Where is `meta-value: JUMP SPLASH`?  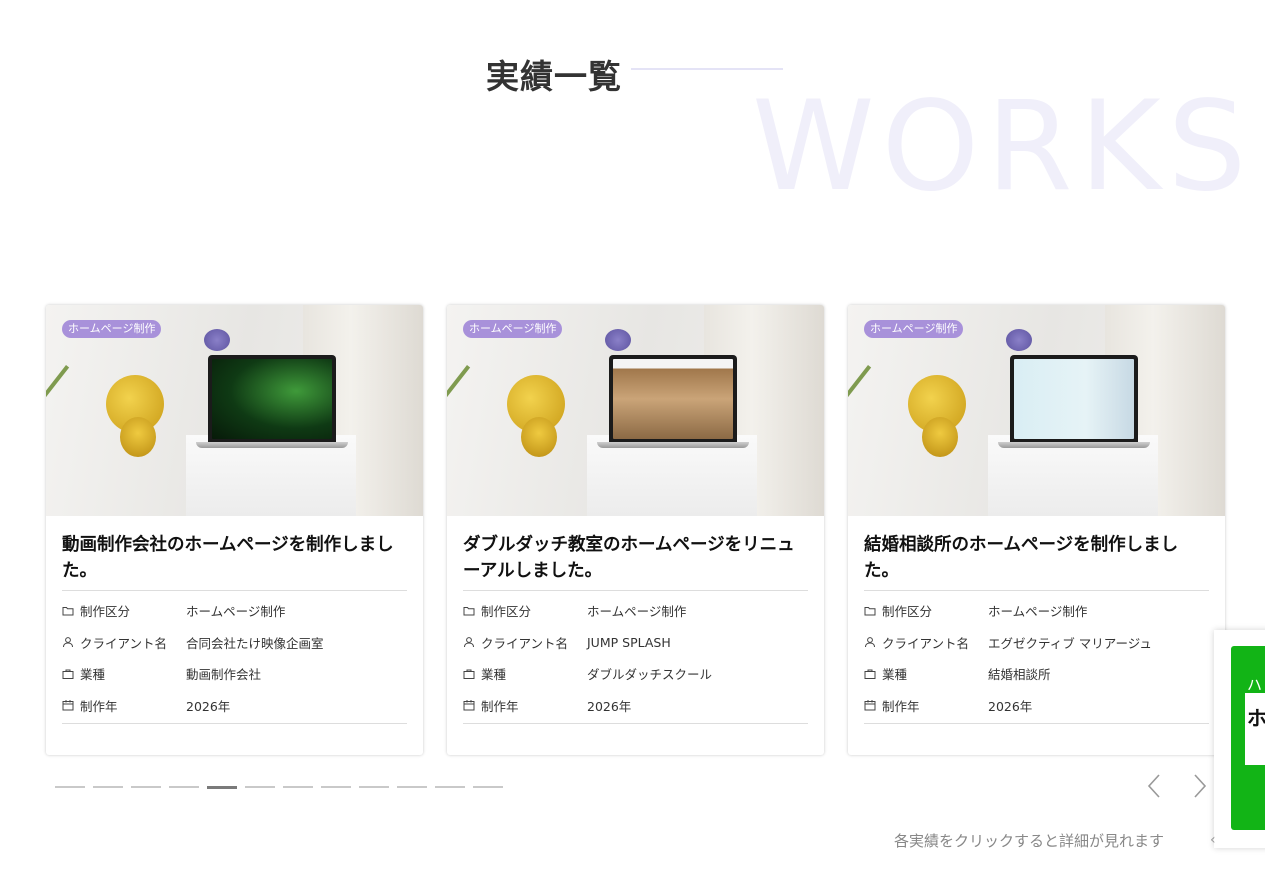 meta-value: JUMP SPLASH is located at coordinates (629, 642).